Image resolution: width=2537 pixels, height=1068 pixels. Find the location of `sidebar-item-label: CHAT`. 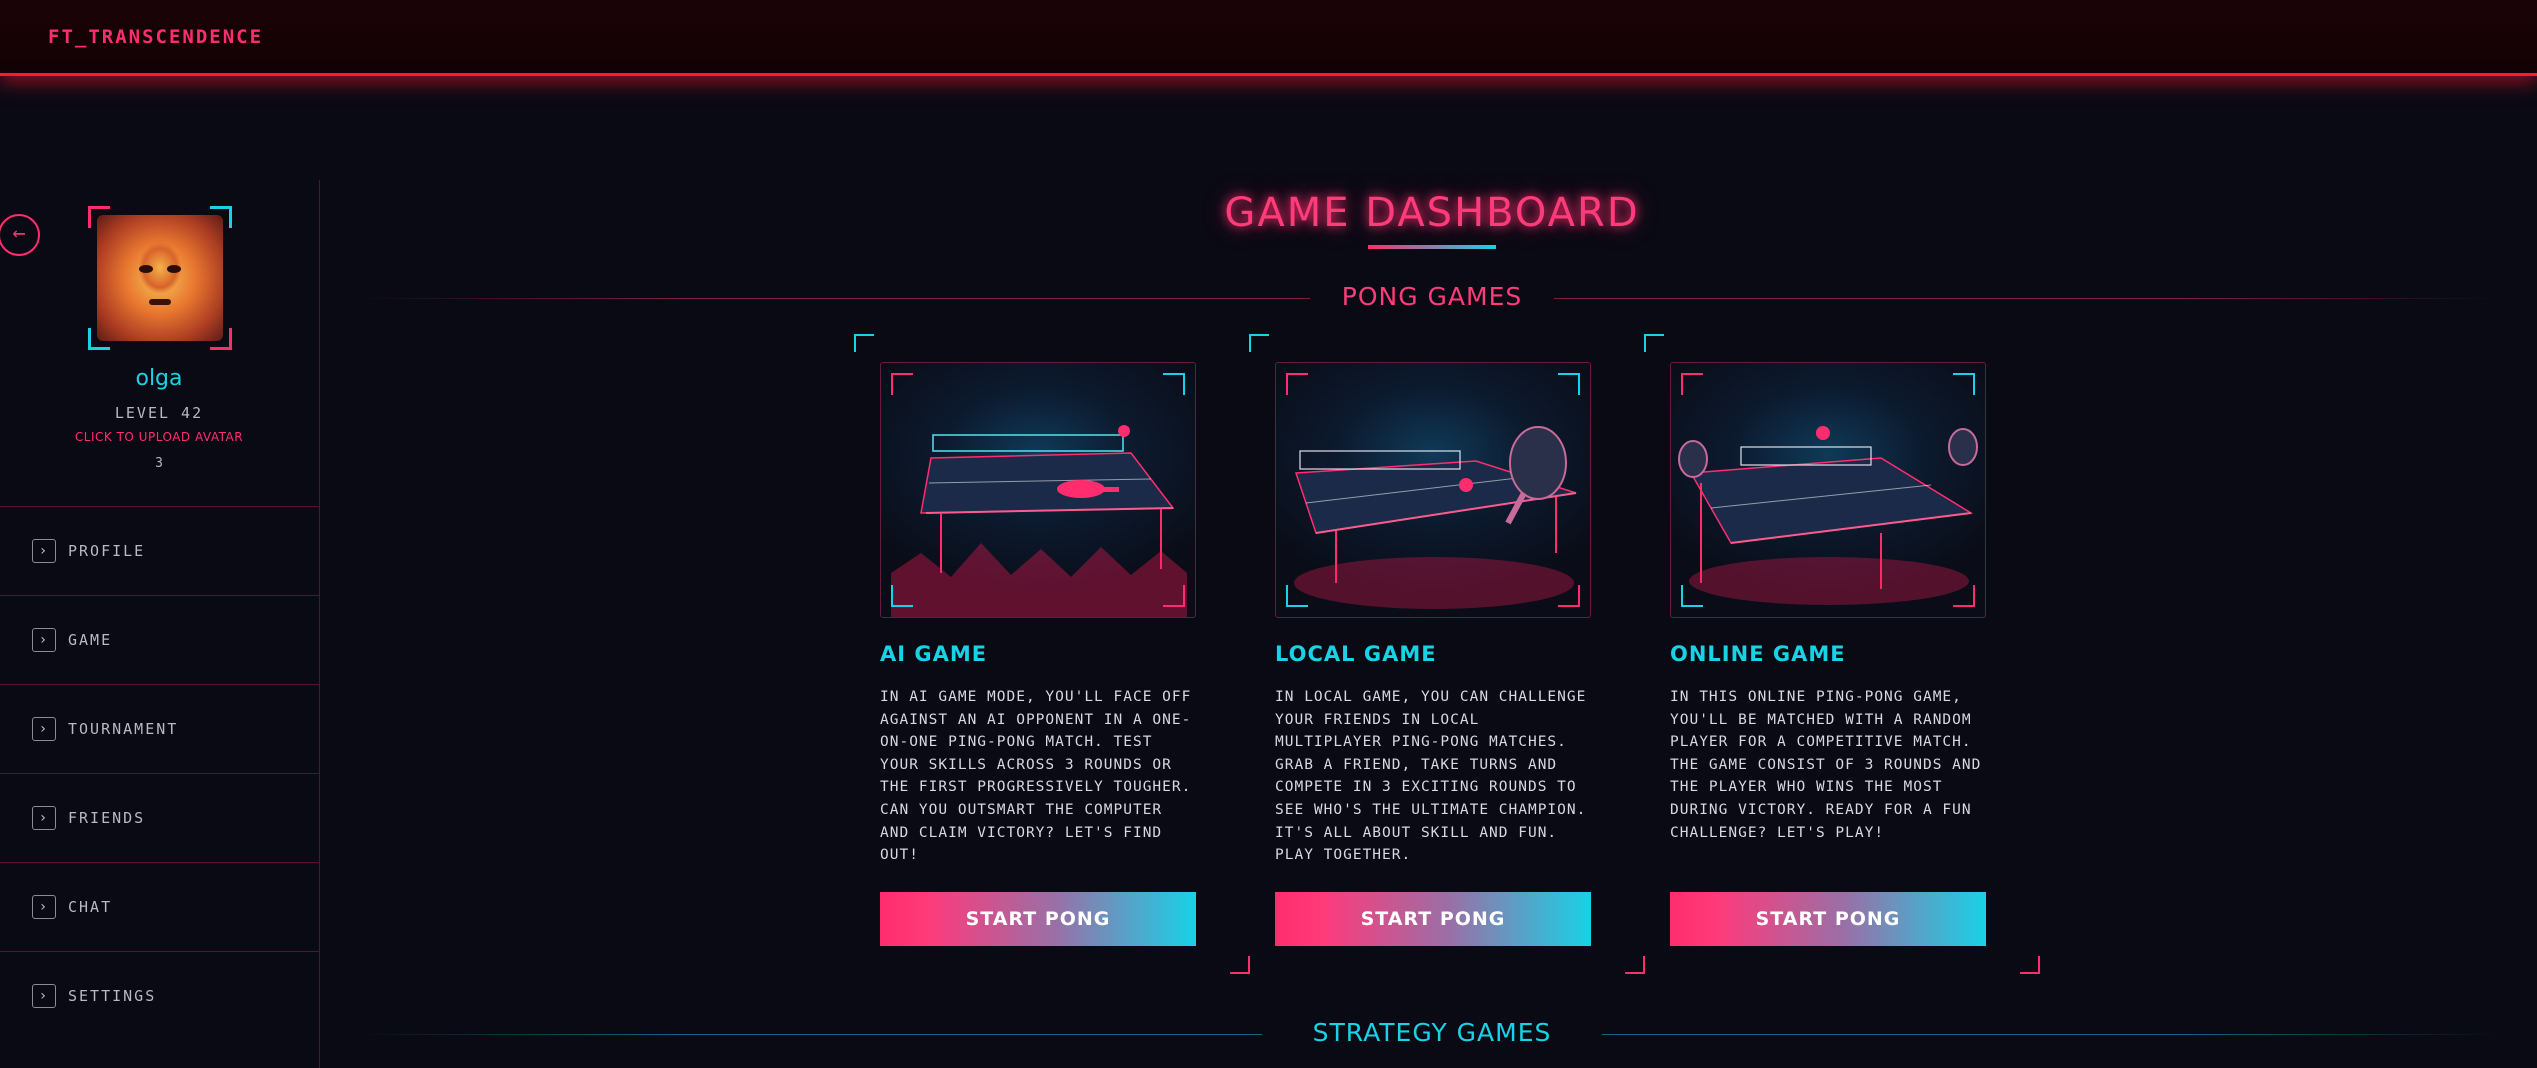

sidebar-item-label: CHAT is located at coordinates (90, 907).